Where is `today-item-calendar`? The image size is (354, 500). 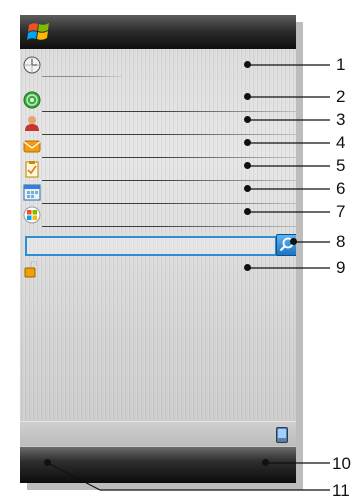 today-item-calendar is located at coordinates (158, 193).